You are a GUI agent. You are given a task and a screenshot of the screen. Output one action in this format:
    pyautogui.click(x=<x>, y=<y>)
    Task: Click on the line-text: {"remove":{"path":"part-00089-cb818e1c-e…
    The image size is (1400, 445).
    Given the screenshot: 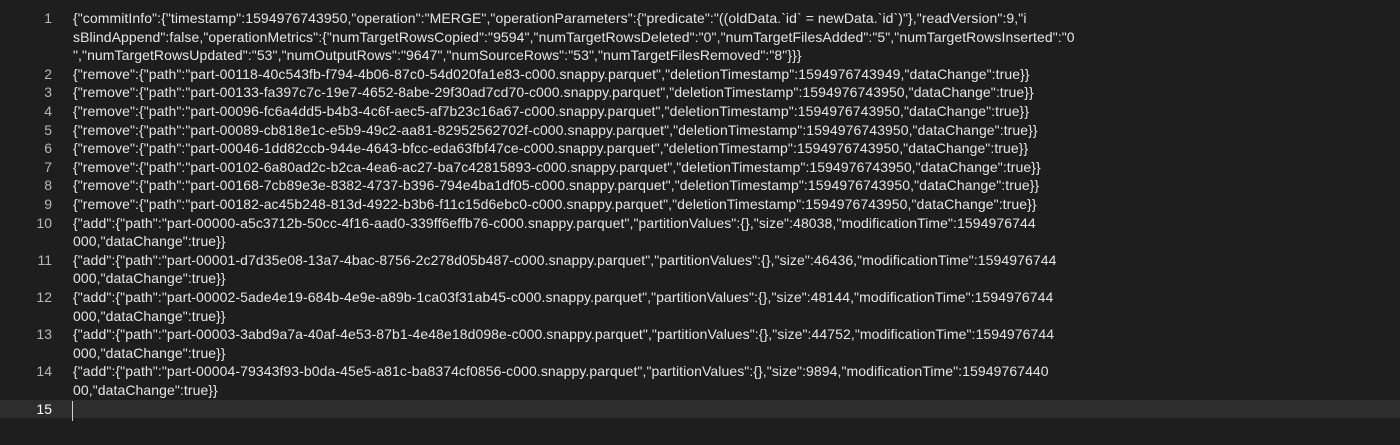 What is the action you would take?
    pyautogui.click(x=555, y=129)
    